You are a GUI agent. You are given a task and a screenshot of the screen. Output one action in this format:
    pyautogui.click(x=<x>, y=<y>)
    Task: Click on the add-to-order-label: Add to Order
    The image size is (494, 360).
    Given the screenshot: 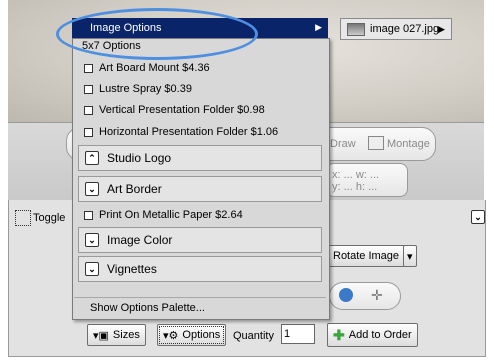 What is the action you would take?
    pyautogui.click(x=380, y=335)
    